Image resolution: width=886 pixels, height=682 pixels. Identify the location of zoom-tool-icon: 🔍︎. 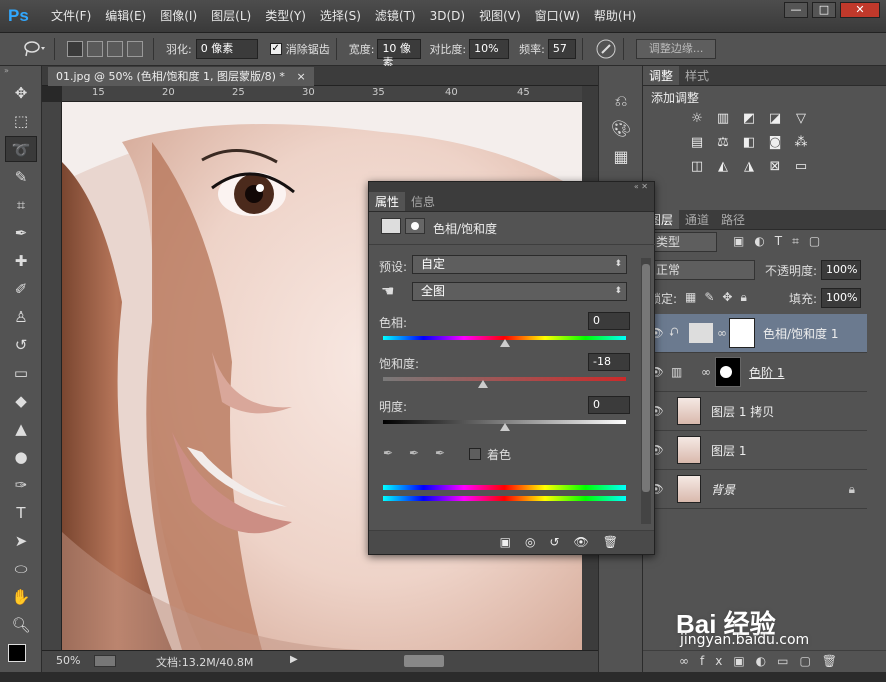
(21, 625).